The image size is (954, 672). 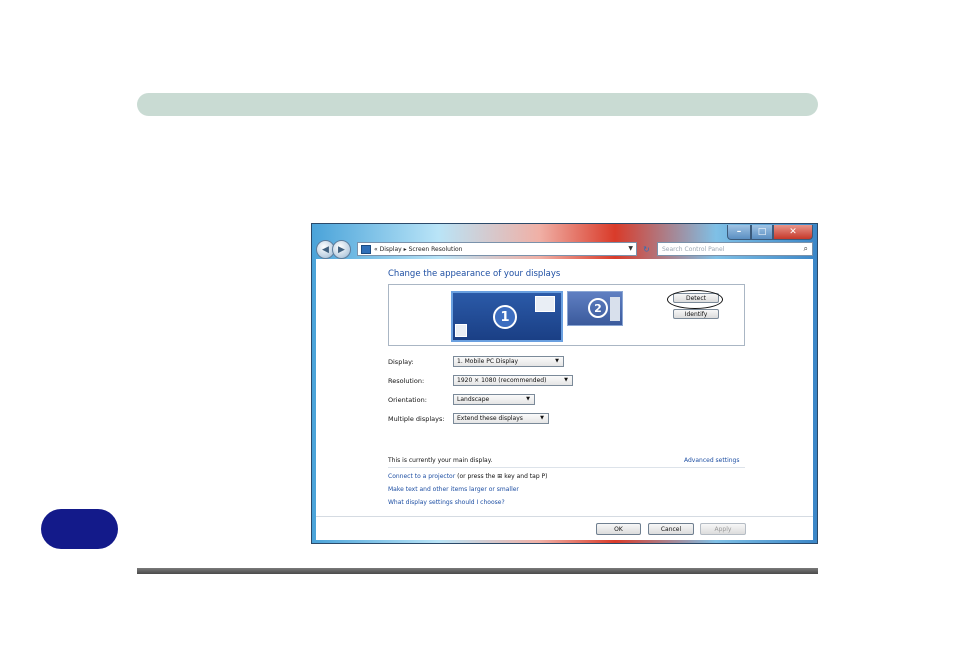 I want to click on search-input: Search Control Panel ⌕, so click(x=735, y=249).